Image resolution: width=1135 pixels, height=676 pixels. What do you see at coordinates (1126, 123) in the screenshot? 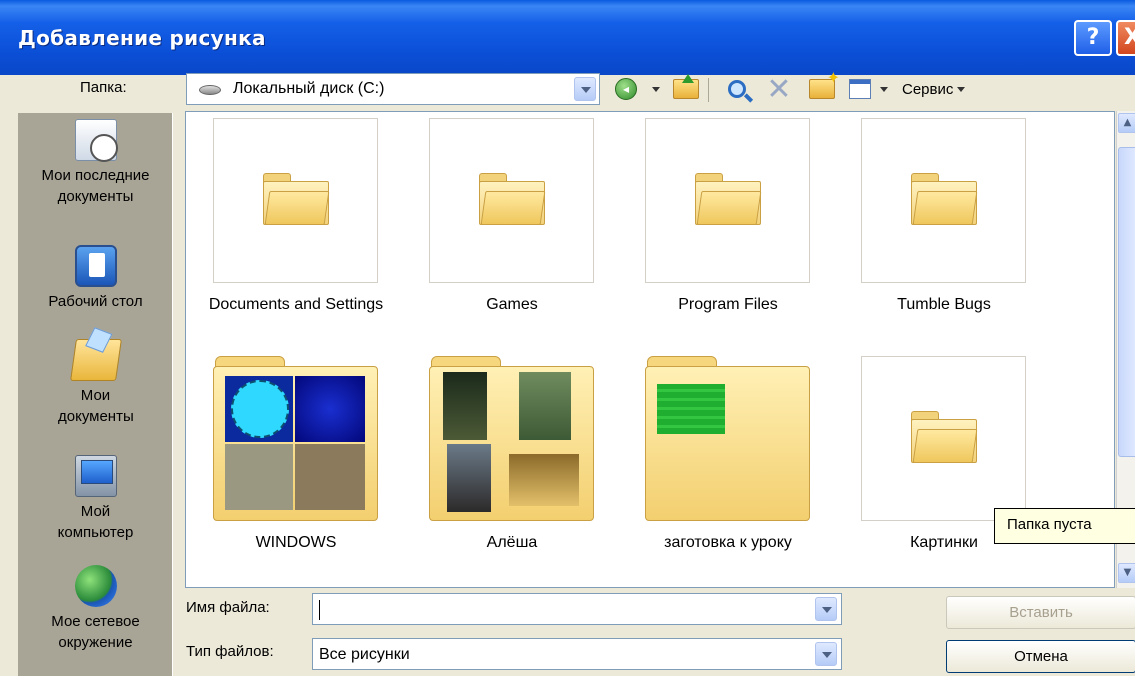
I see `scroll-up-button: ▲` at bounding box center [1126, 123].